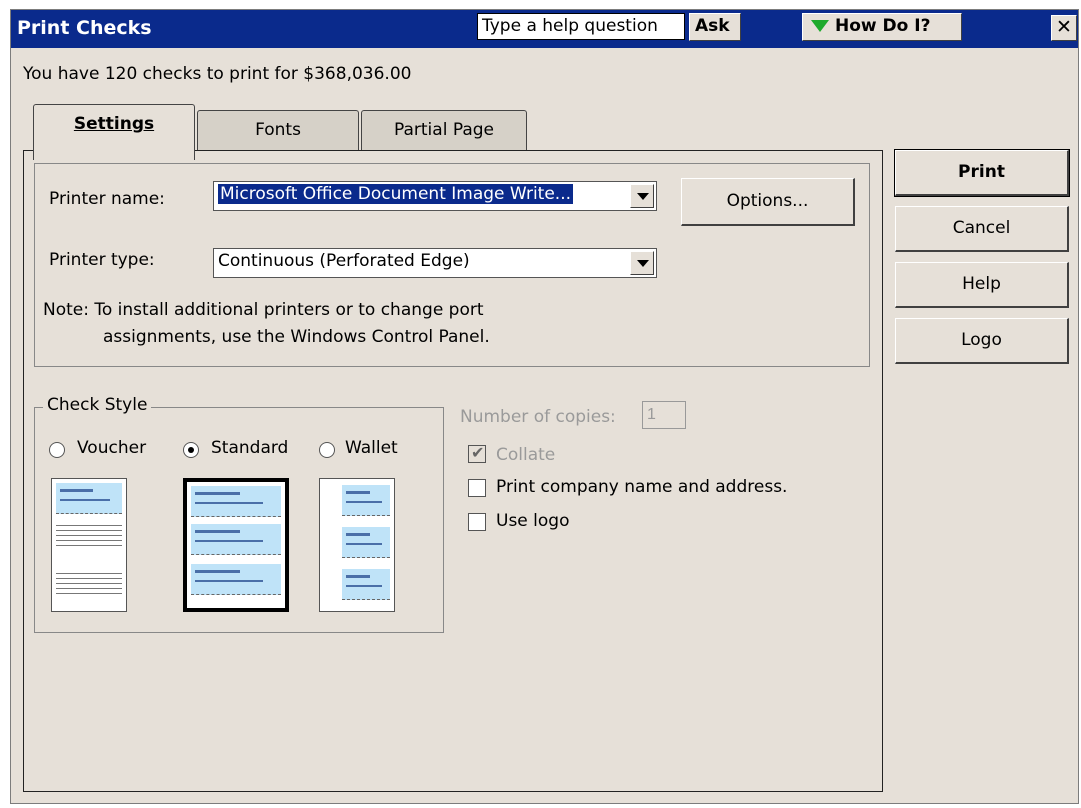 This screenshot has width=1081, height=808. Describe the element at coordinates (581, 26) in the screenshot. I see `help-question-input: Type a help question` at that location.